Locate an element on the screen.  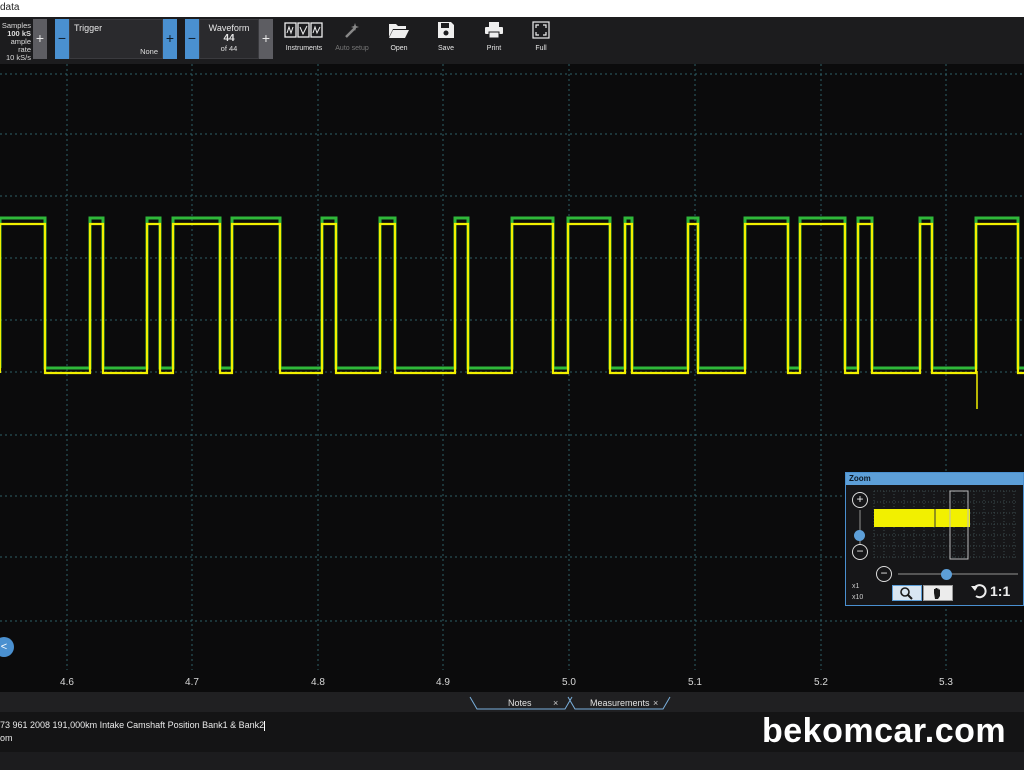
zoom-vertical-thumb is located at coordinates (859, 535).